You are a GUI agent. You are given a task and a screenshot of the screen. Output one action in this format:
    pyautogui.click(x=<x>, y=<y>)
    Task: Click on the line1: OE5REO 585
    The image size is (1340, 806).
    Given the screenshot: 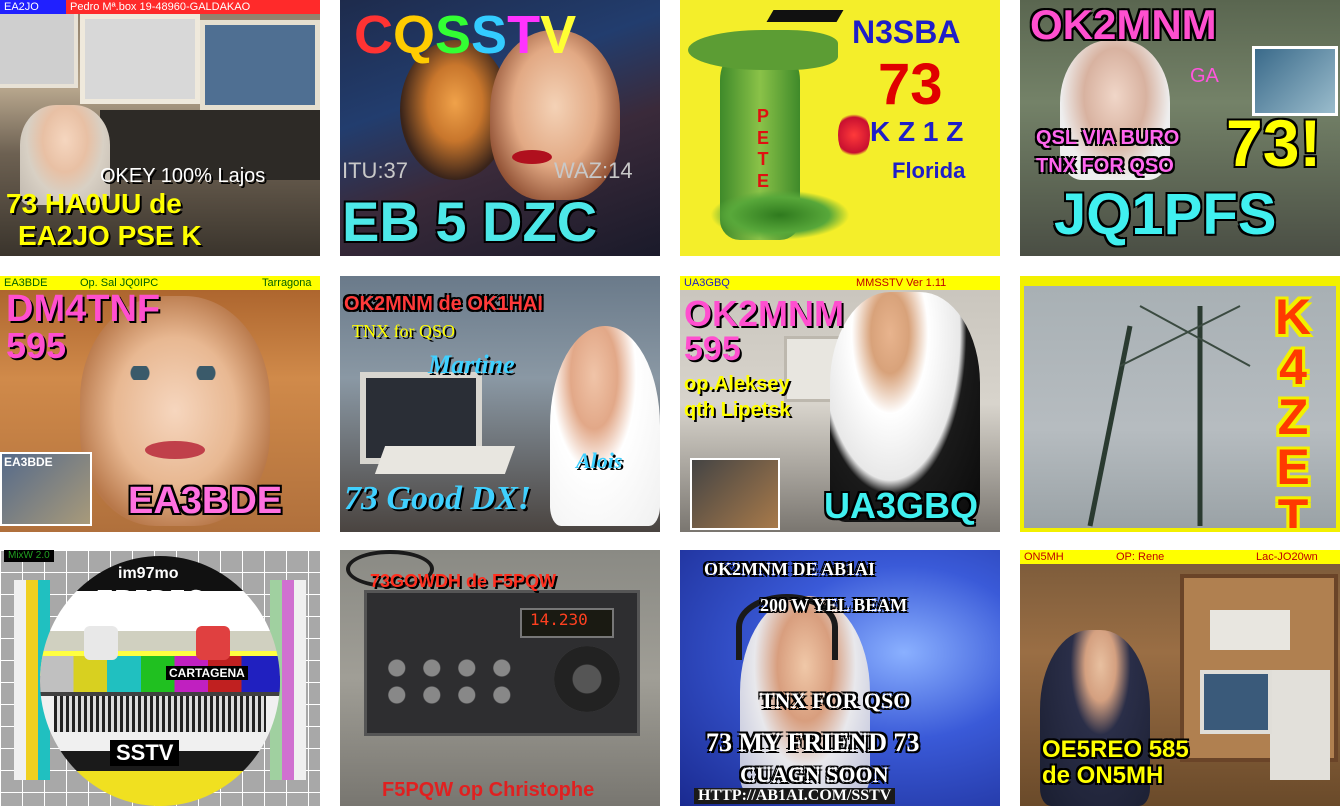 What is the action you would take?
    pyautogui.click(x=1115, y=749)
    